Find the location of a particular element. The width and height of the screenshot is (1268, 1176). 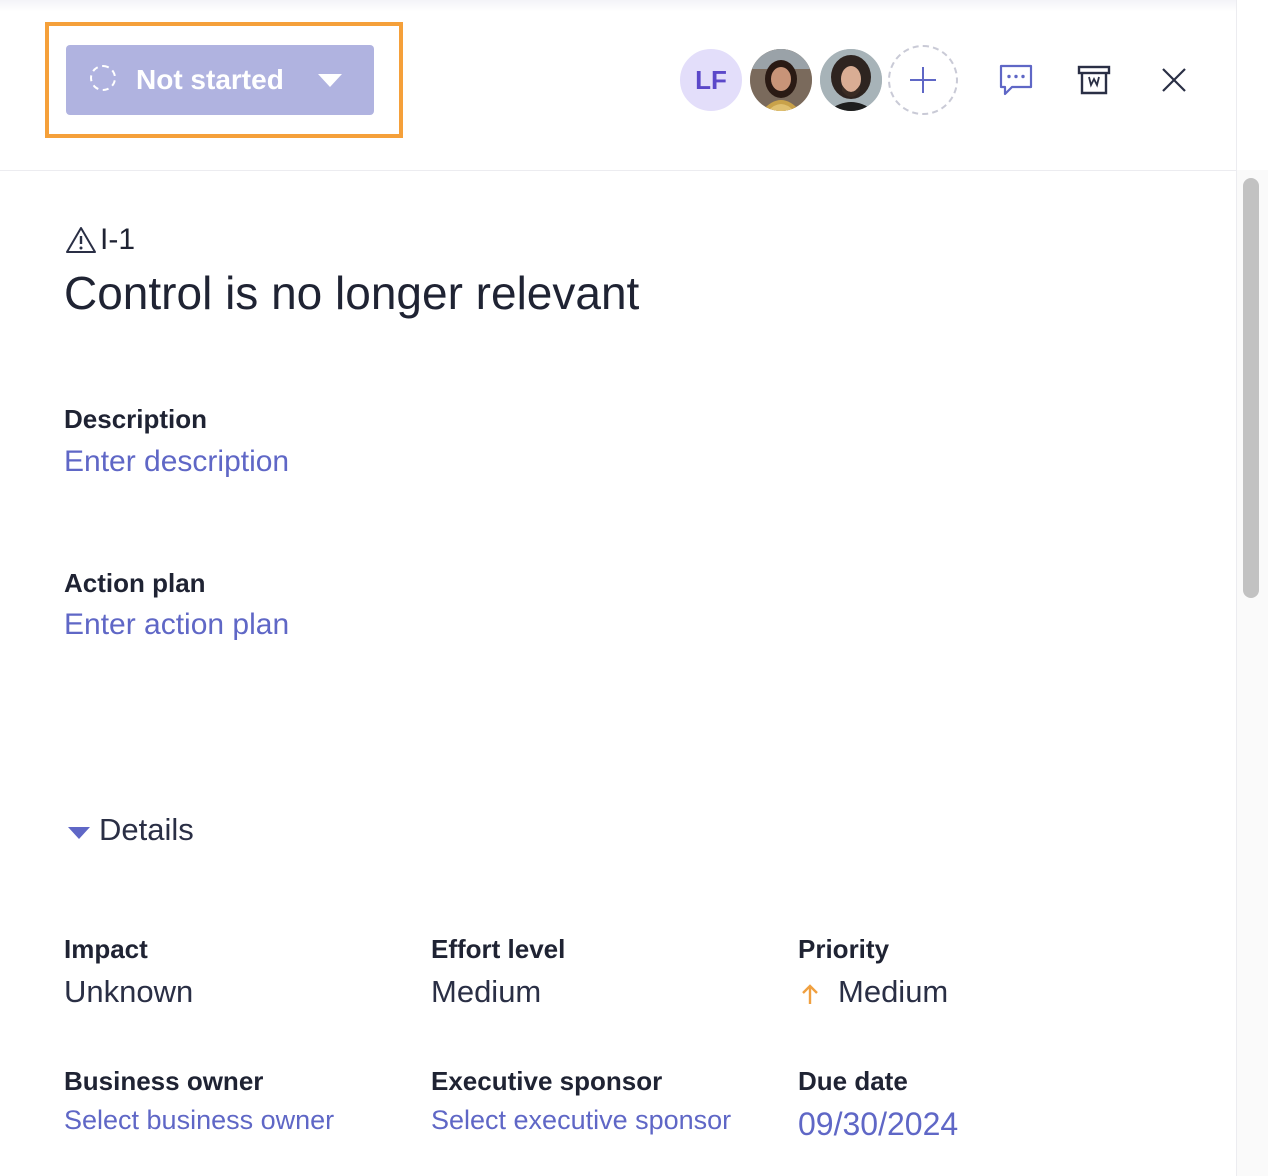

status-label: Not started is located at coordinates (210, 79).